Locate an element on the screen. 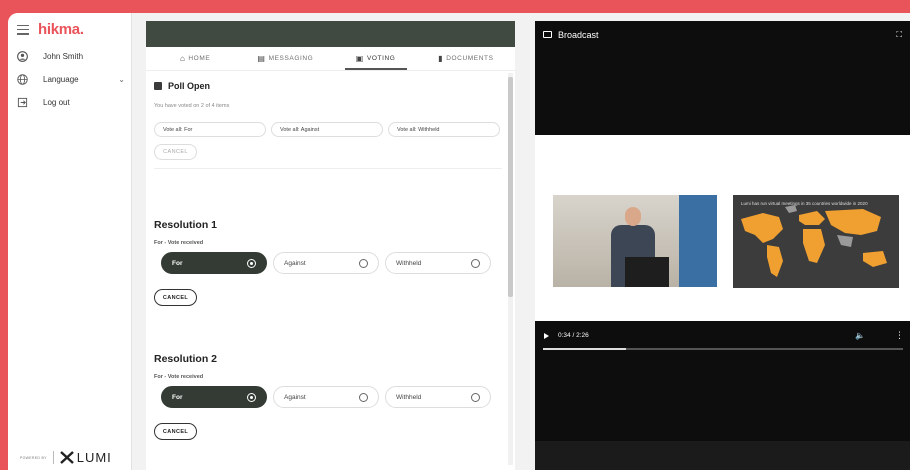 The width and height of the screenshot is (910, 470). tab-voting: ▣ VOTING is located at coordinates (376, 58).